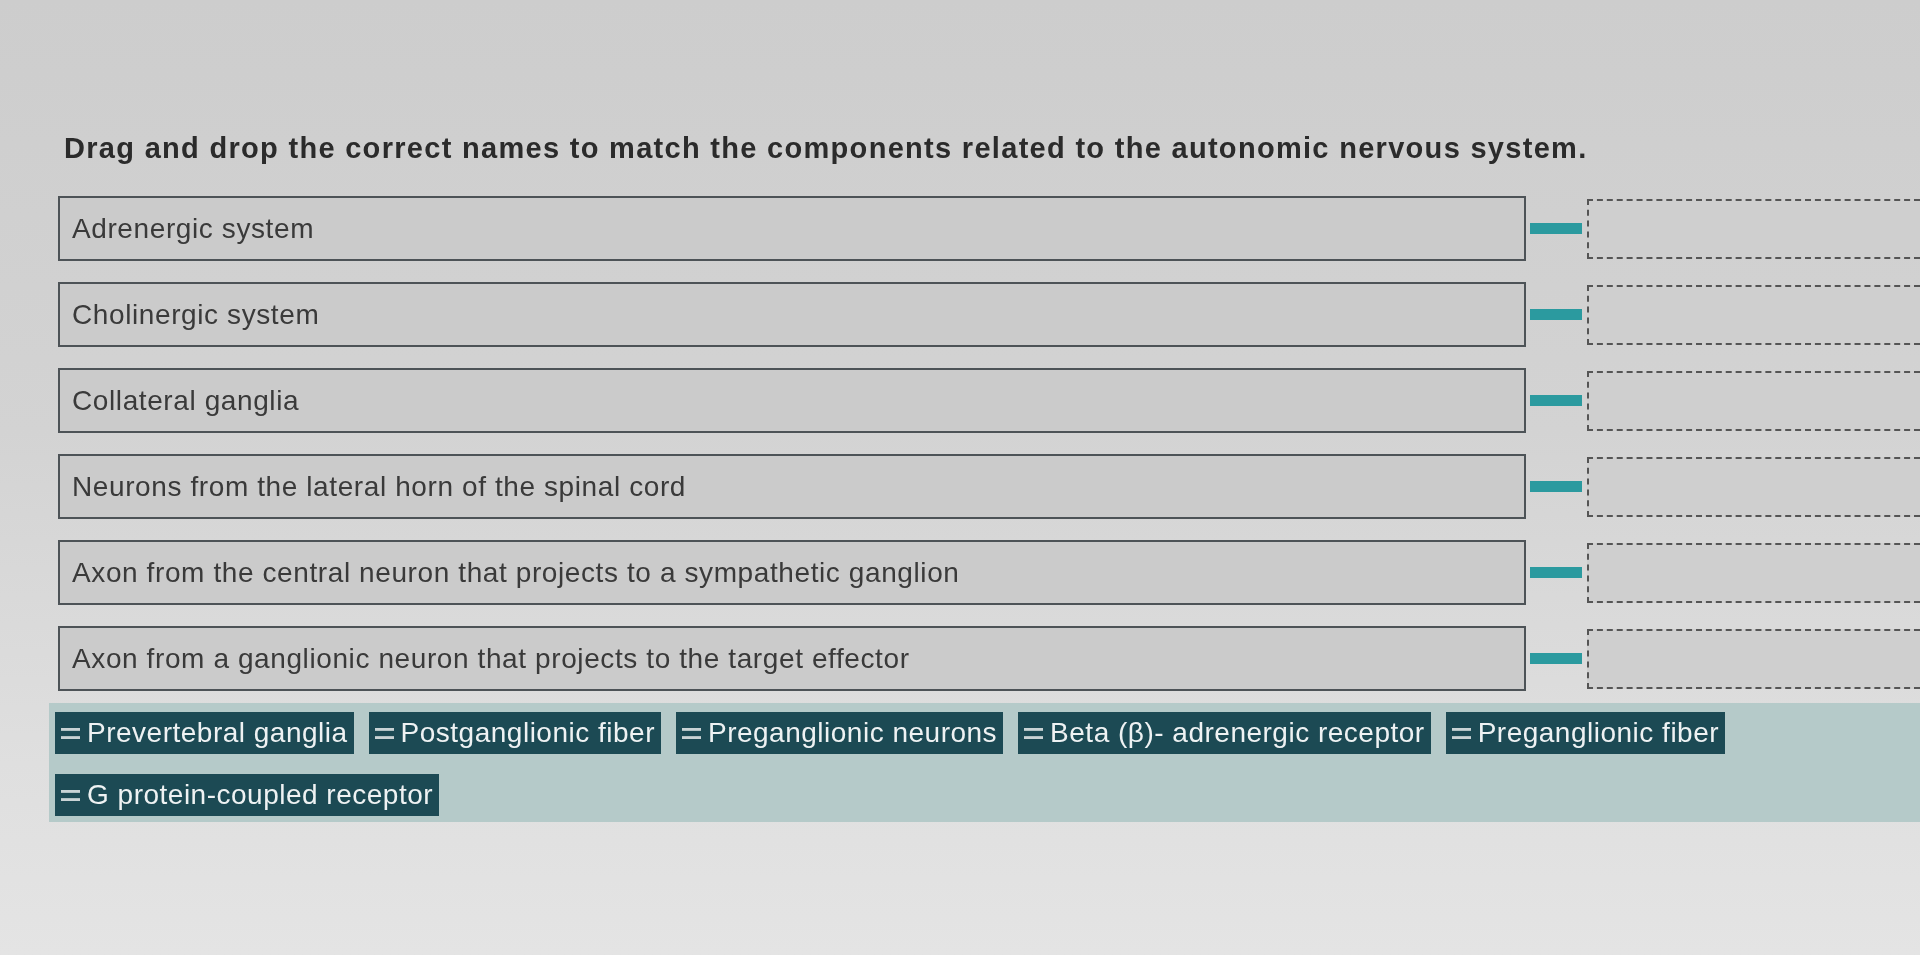  I want to click on answer-chip: Prevertebral ganglia, so click(204, 733).